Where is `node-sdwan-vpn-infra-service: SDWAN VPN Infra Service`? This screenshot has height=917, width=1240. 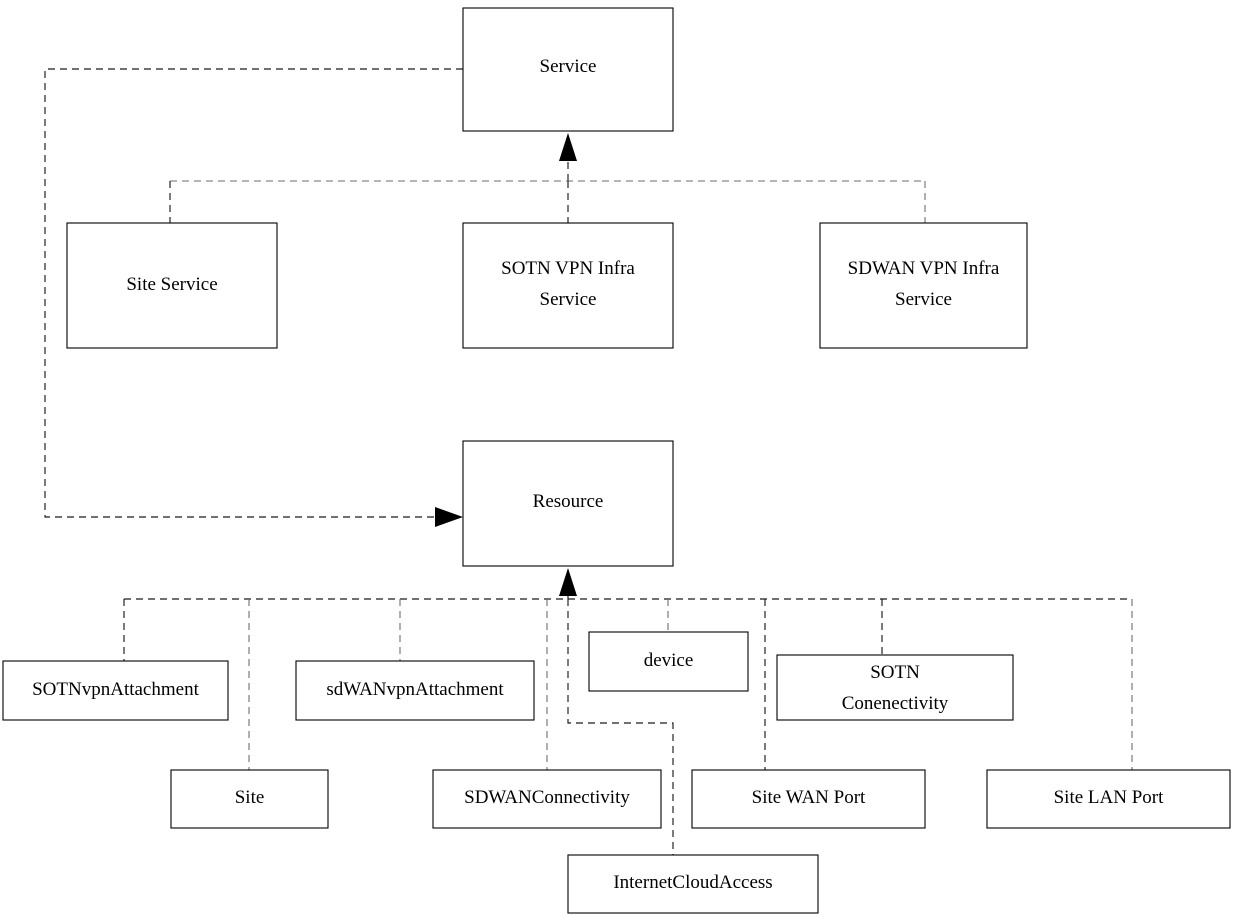
node-sdwan-vpn-infra-service: SDWAN VPN Infra Service is located at coordinates (923, 285).